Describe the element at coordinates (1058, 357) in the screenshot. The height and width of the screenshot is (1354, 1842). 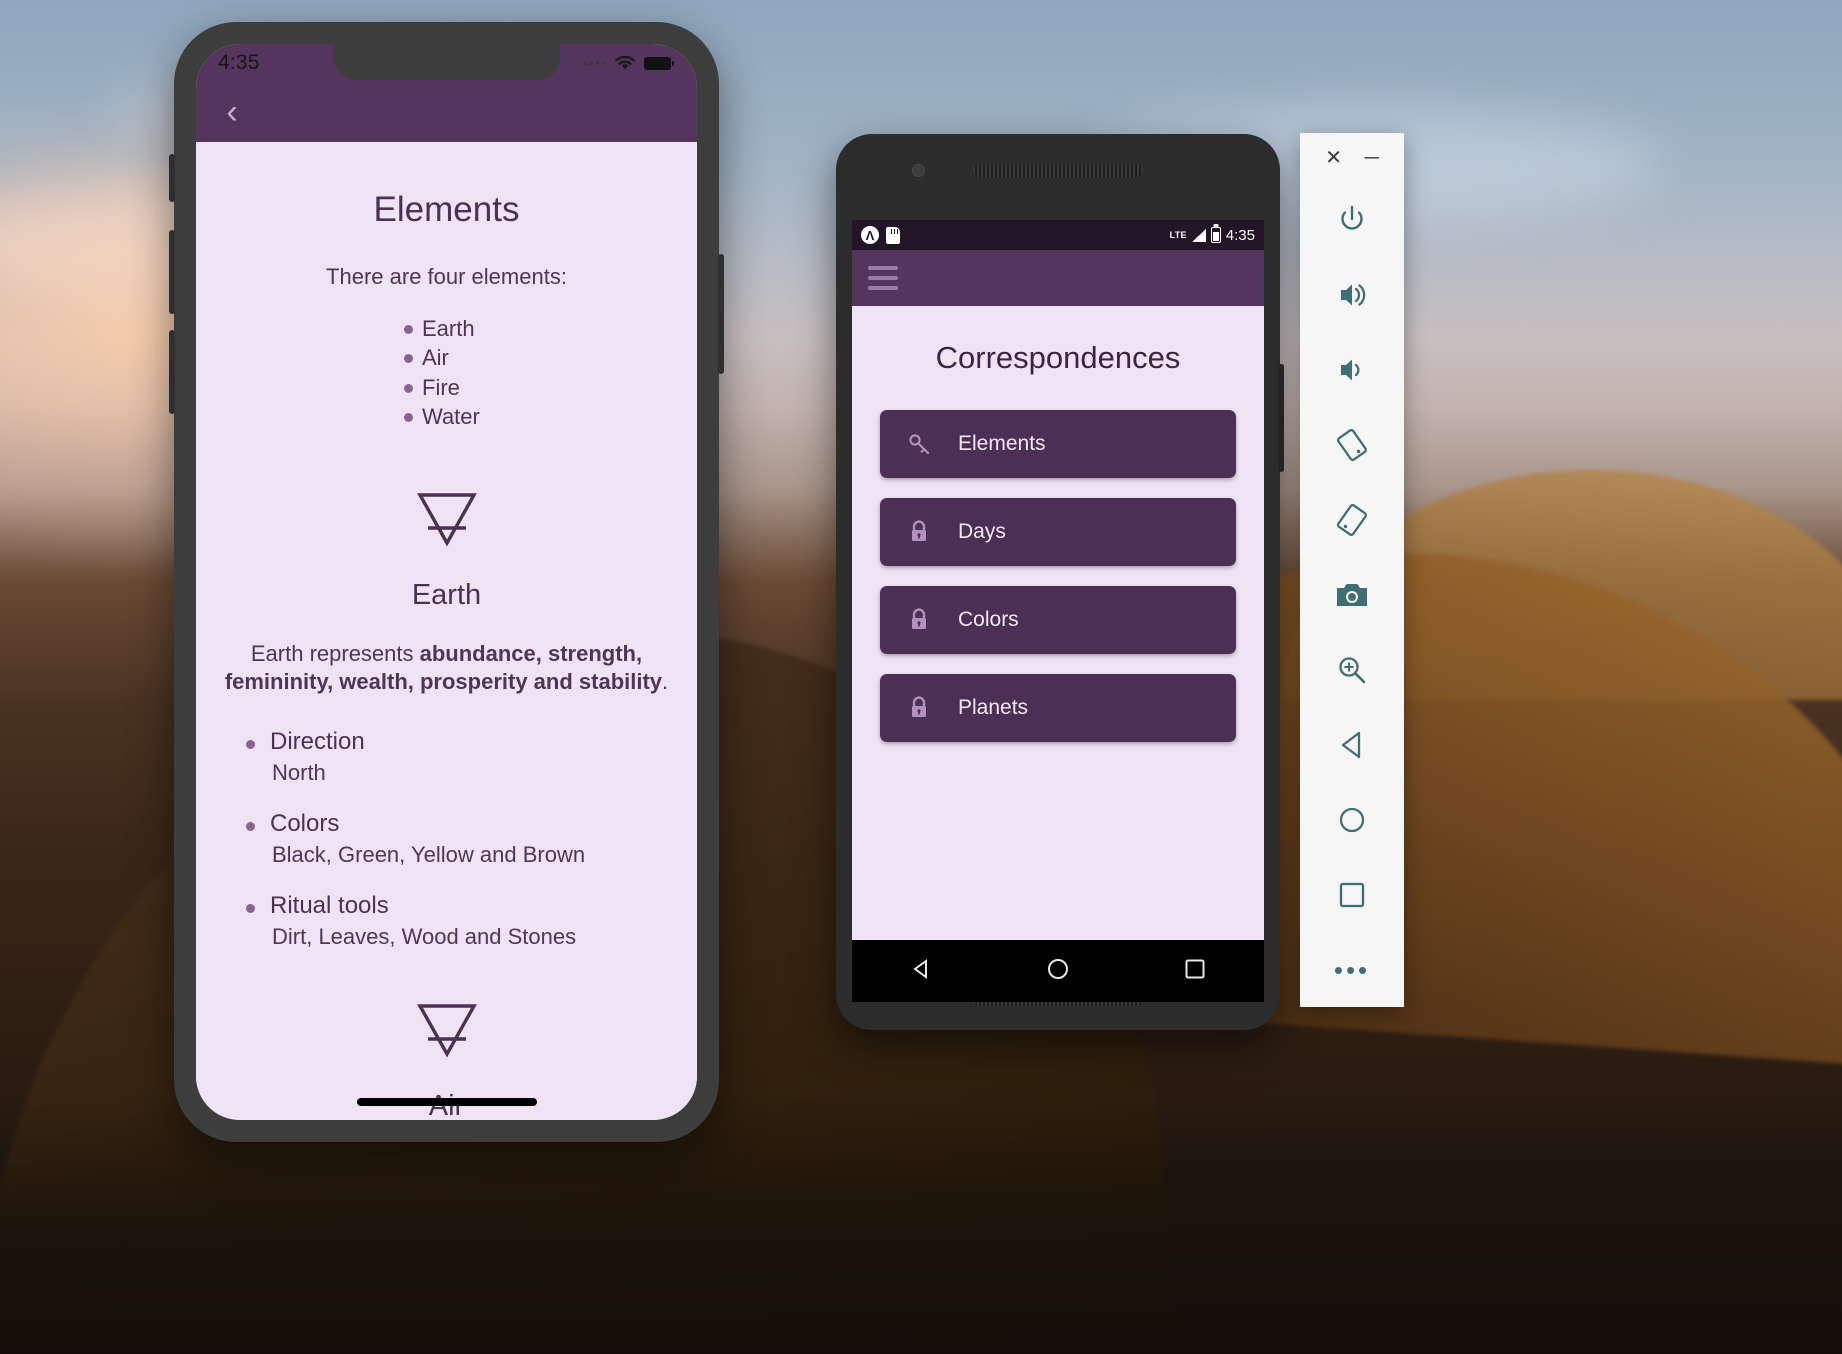
I see `page-title: Correspondences` at that location.